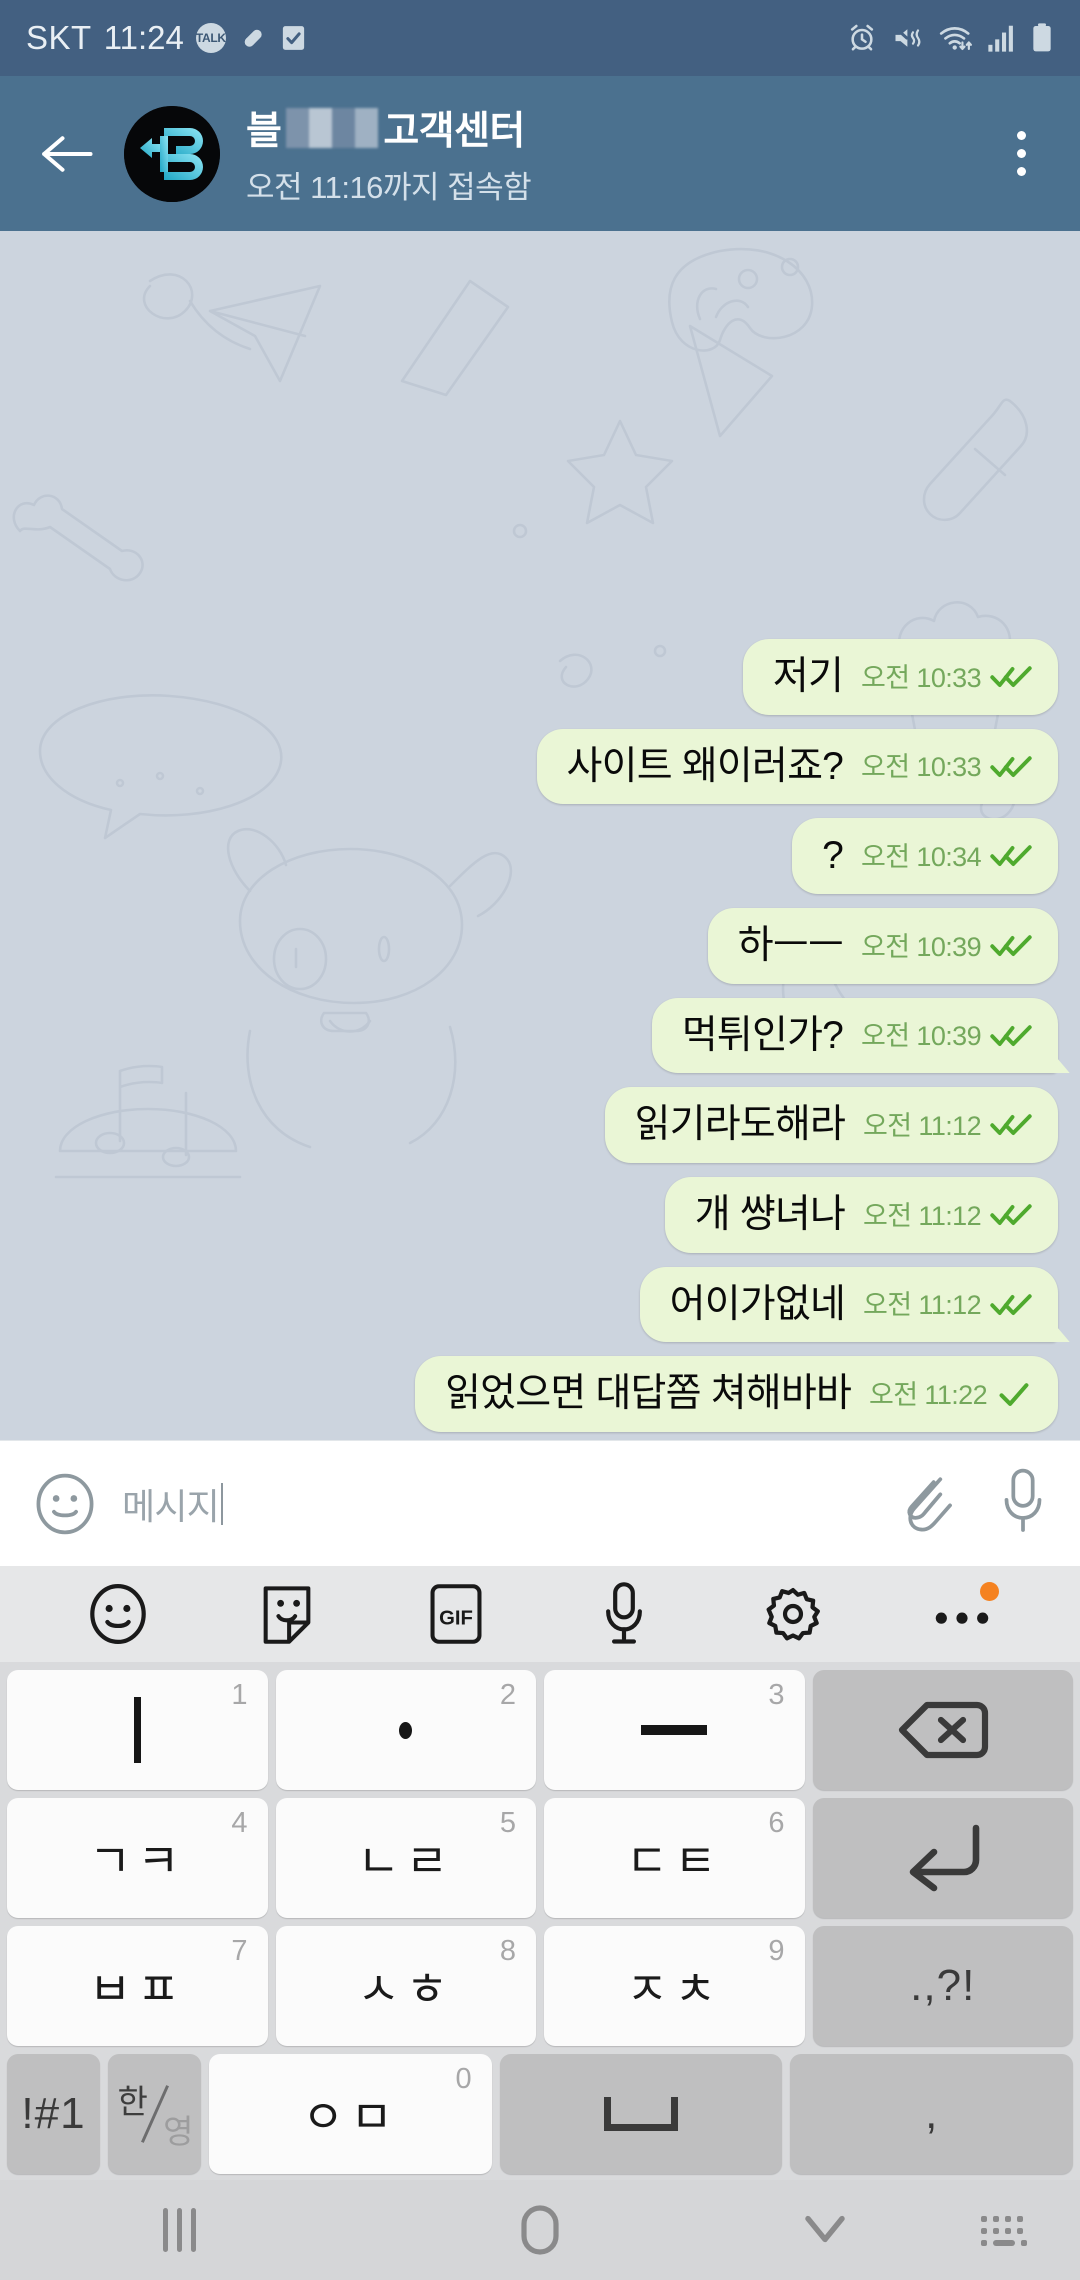 The height and width of the screenshot is (2280, 1080). Describe the element at coordinates (674, 1858) in the screenshot. I see `key-digeut-tieut: 6 ㄷㅌ` at that location.